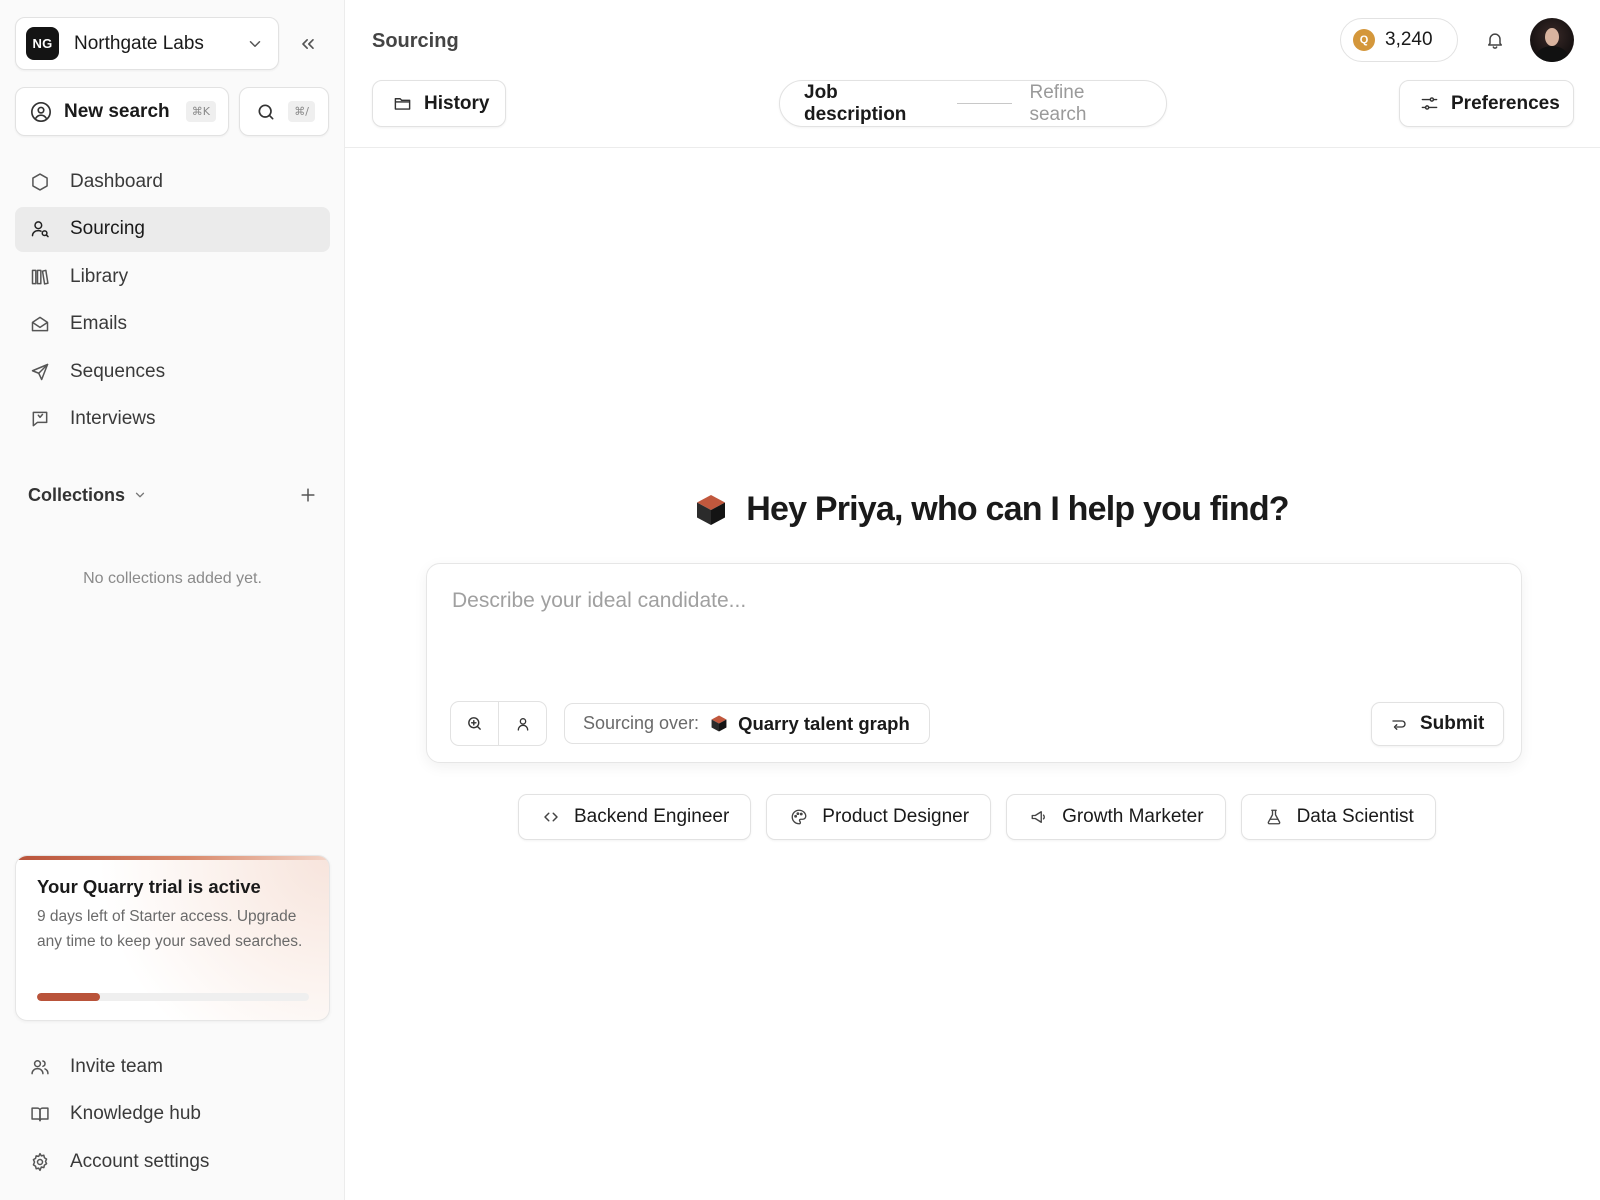  What do you see at coordinates (149, 886) in the screenshot?
I see `trial-title: Your Quarry trial is active` at bounding box center [149, 886].